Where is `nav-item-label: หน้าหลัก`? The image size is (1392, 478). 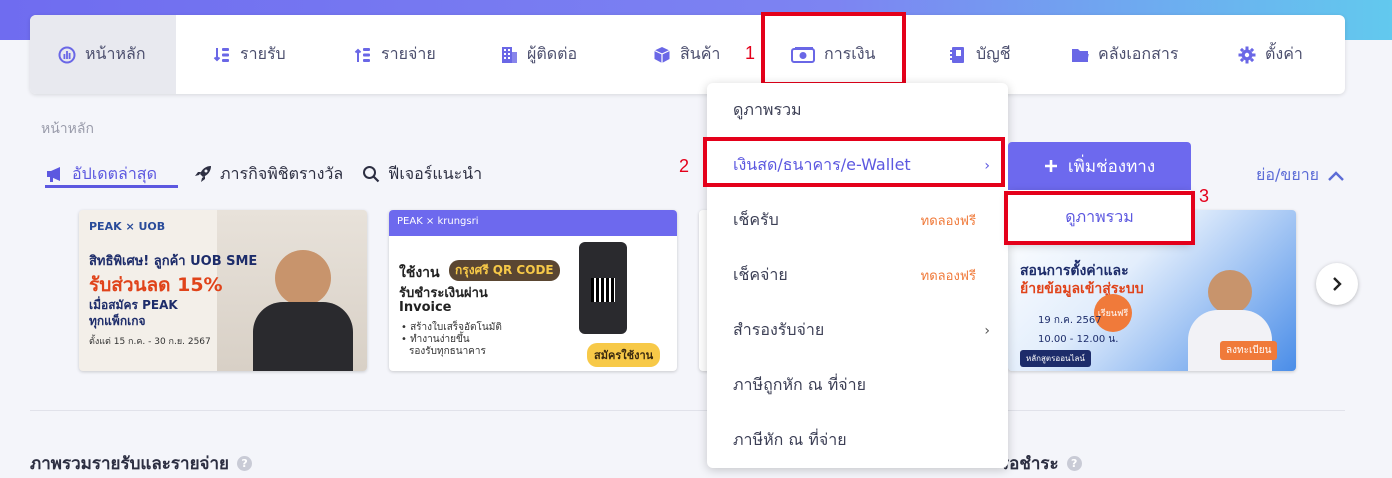 nav-item-label: หน้าหลัก is located at coordinates (115, 53).